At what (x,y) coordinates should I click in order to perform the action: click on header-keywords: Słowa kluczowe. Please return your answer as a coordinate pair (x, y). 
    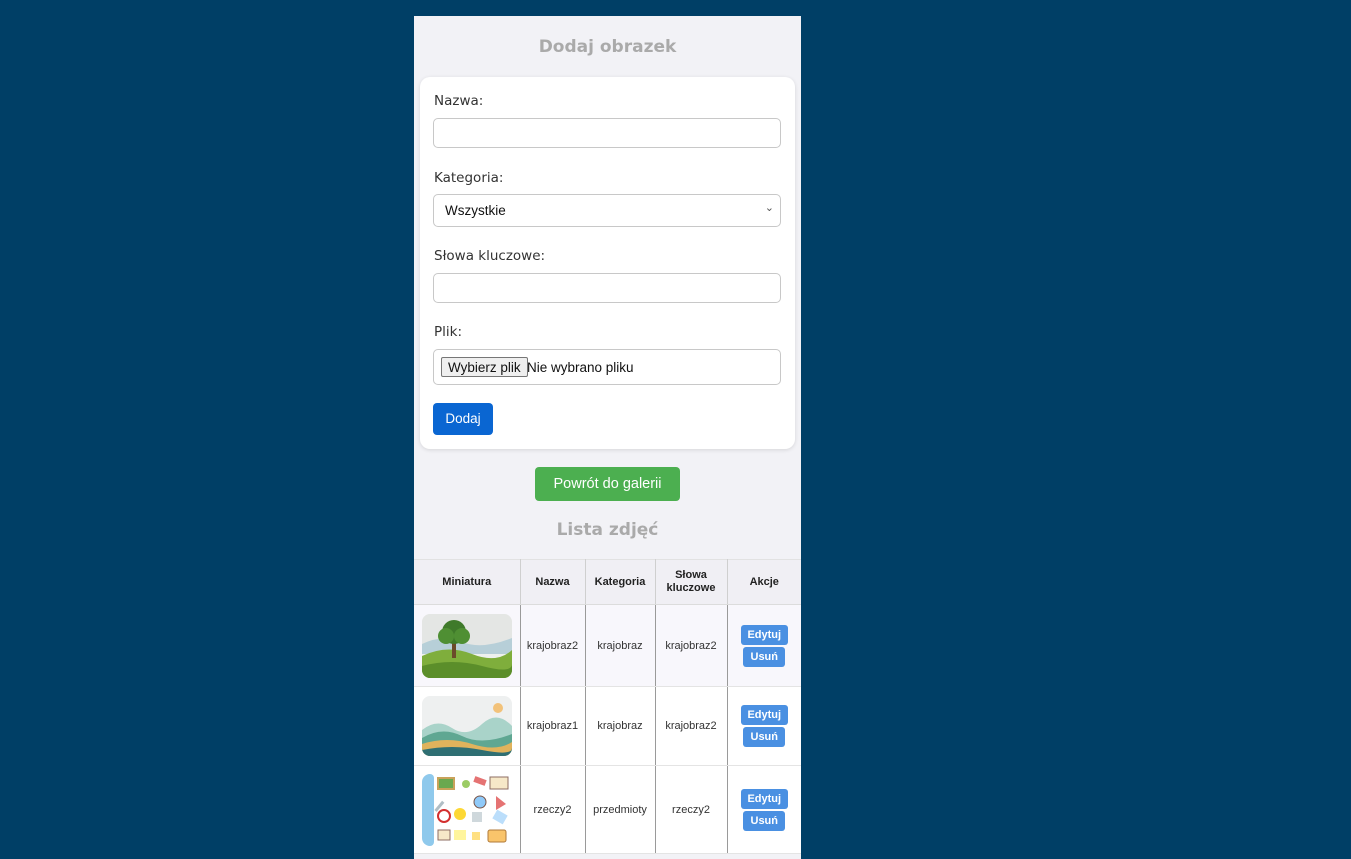
    Looking at the image, I should click on (691, 582).